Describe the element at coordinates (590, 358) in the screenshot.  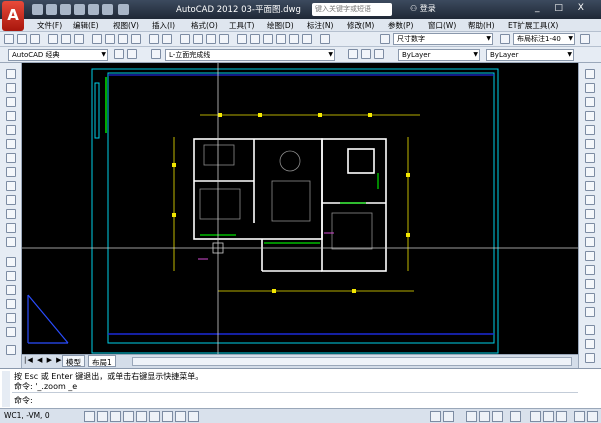
I see `dim-radius-icon` at that location.